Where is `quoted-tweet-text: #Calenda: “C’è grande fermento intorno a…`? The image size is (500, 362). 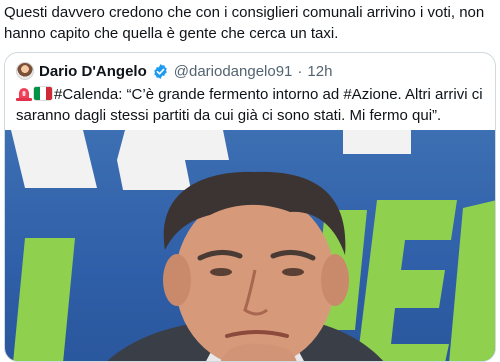 quoted-tweet-text: #Calenda: “C’è grande fermento intorno a… is located at coordinates (249, 105).